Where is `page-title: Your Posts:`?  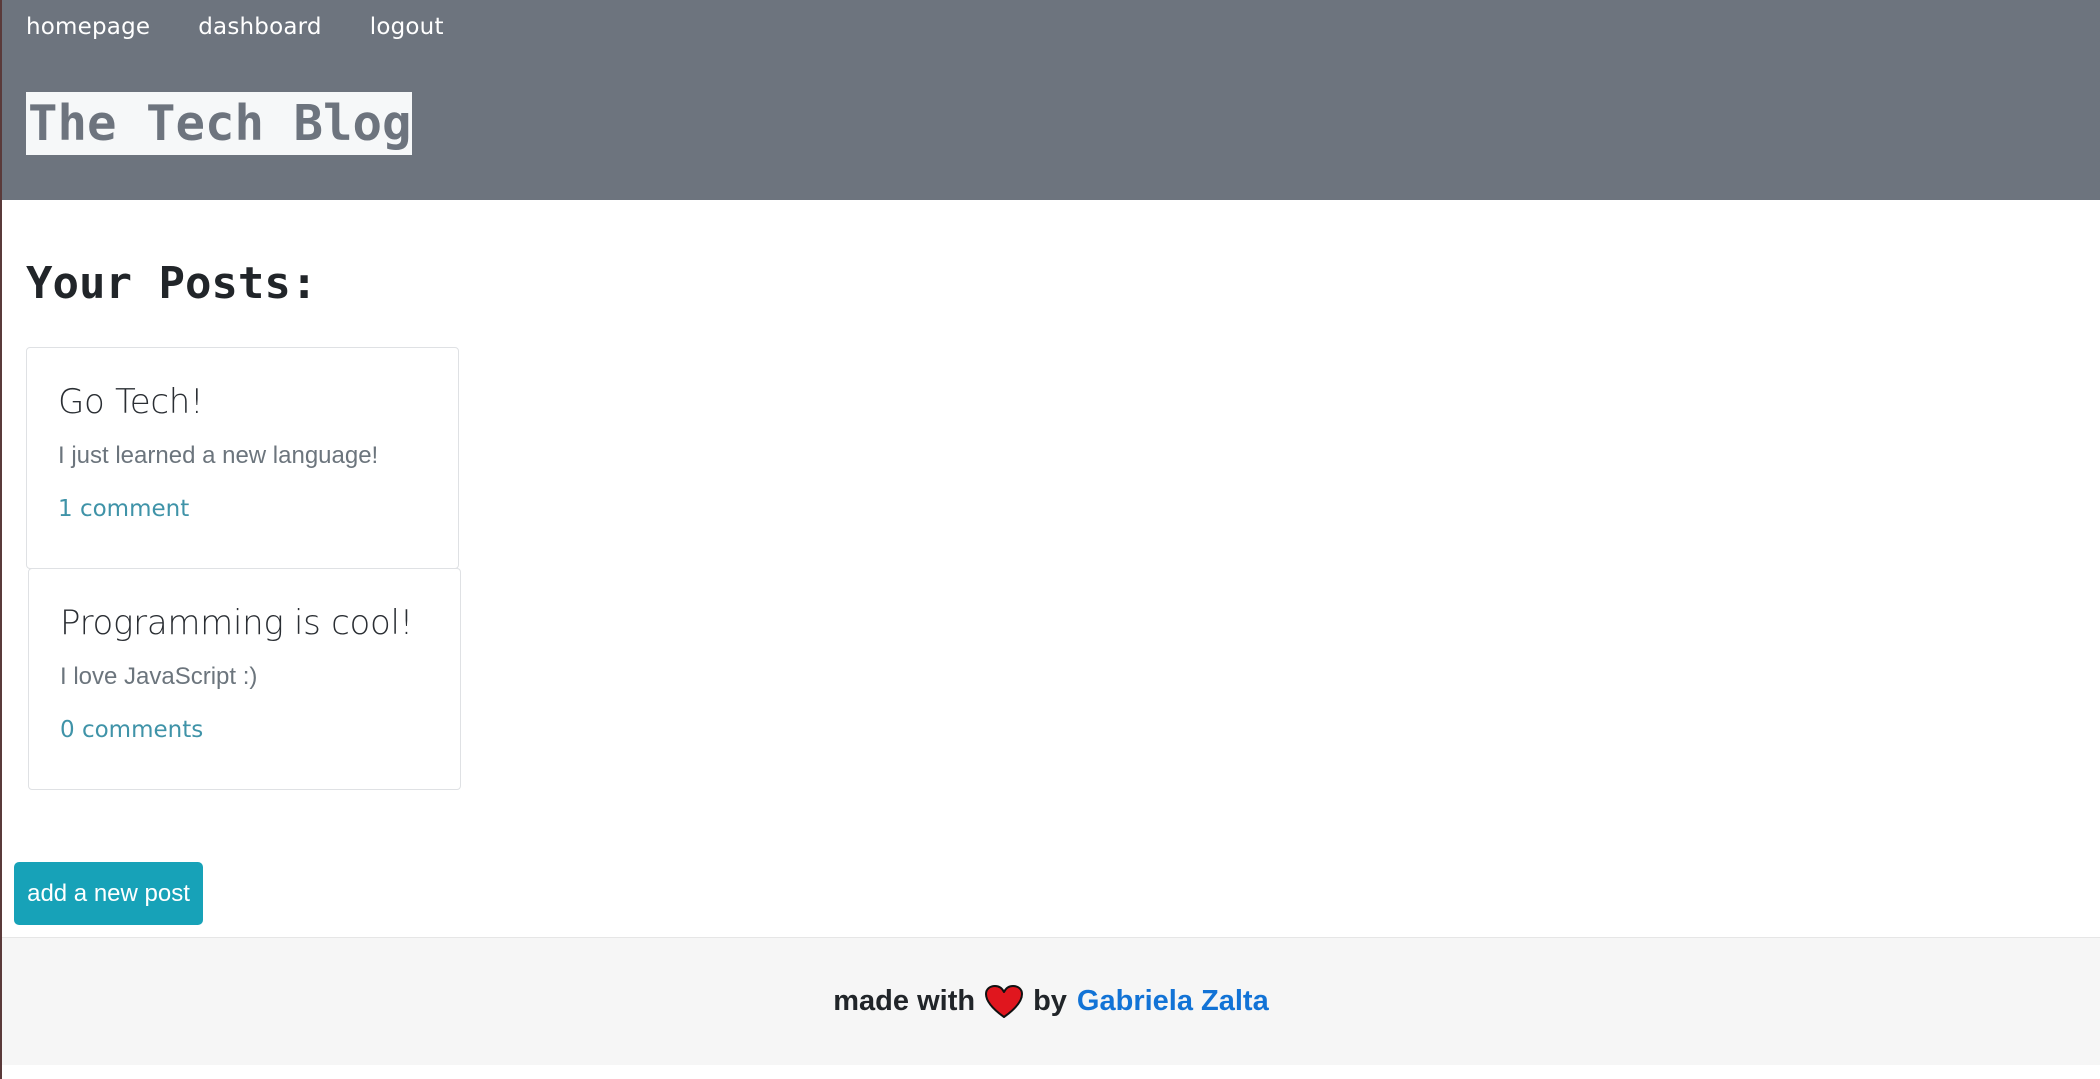 page-title: Your Posts: is located at coordinates (172, 283).